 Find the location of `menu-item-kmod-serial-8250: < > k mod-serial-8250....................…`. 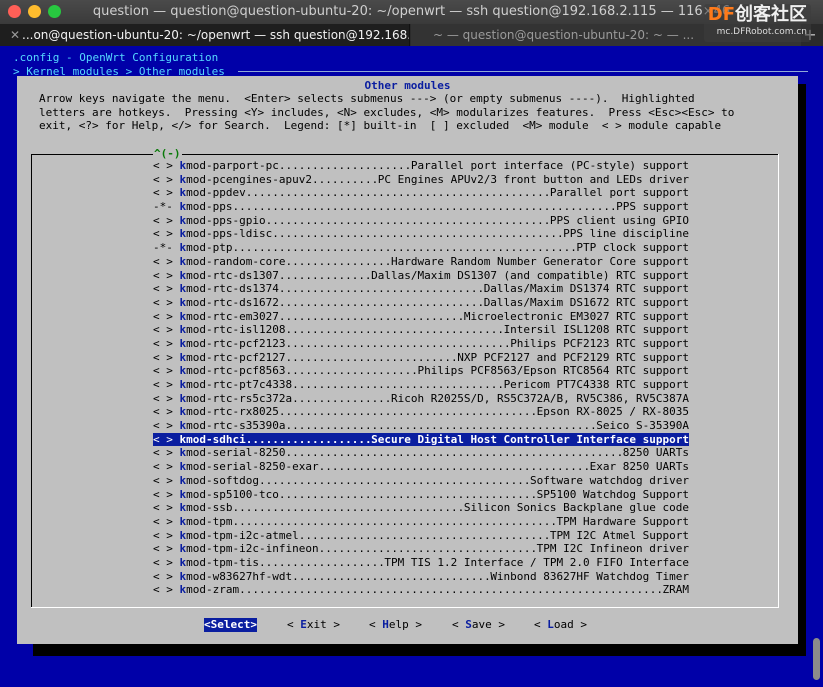

menu-item-kmod-serial-8250: < > k mod-serial-8250....................… is located at coordinates (421, 453).